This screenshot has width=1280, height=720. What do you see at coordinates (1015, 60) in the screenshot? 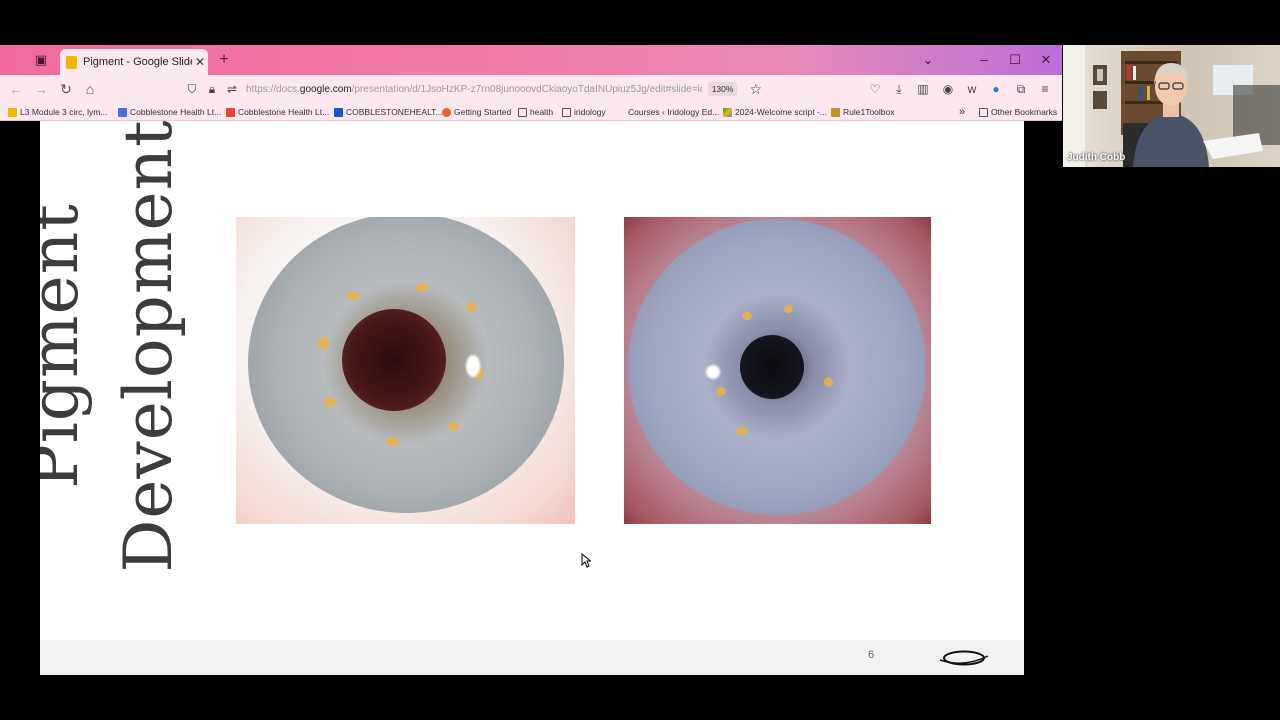
I see `maximize-icon: ☐` at bounding box center [1015, 60].